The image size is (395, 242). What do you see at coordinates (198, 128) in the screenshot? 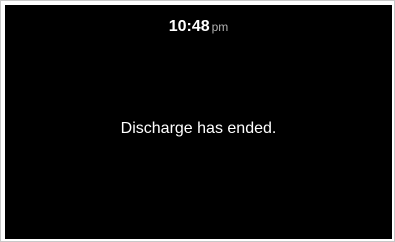
I see `status-message: Discharge has ended.` at bounding box center [198, 128].